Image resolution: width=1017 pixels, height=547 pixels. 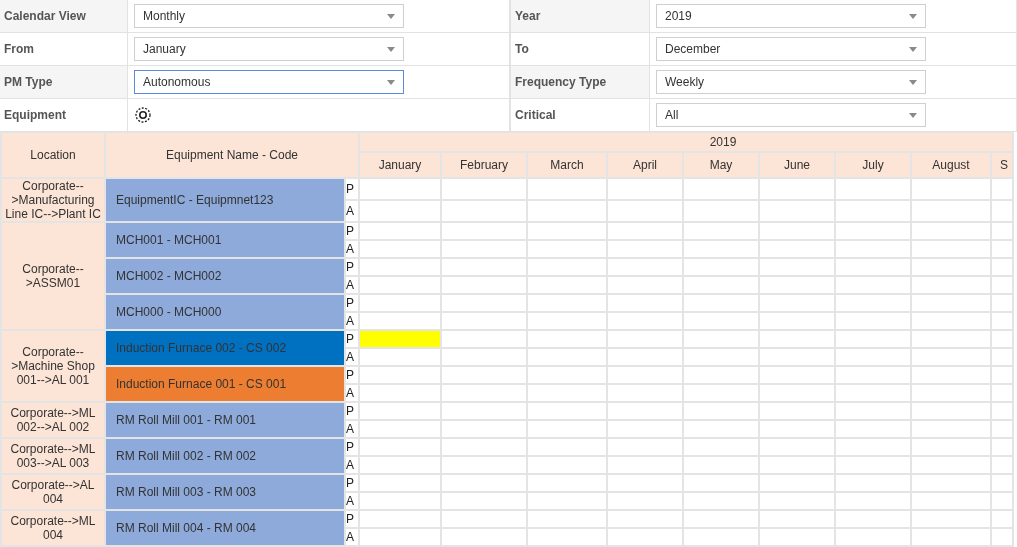 I want to click on target-icon, so click(x=143, y=115).